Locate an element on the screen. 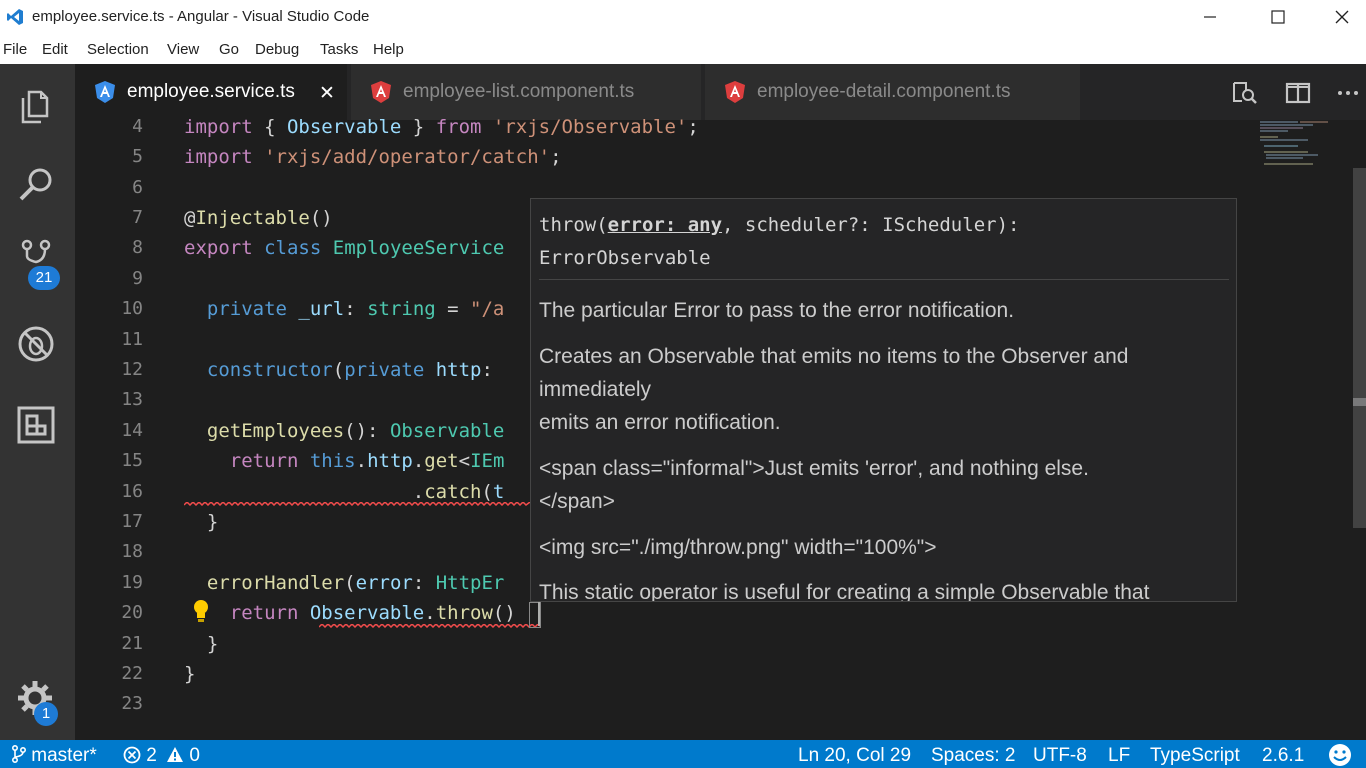 This screenshot has width=1366, height=768. code-line: 5 import 'rxjs/add/operator/catch'; is located at coordinates (665, 157).